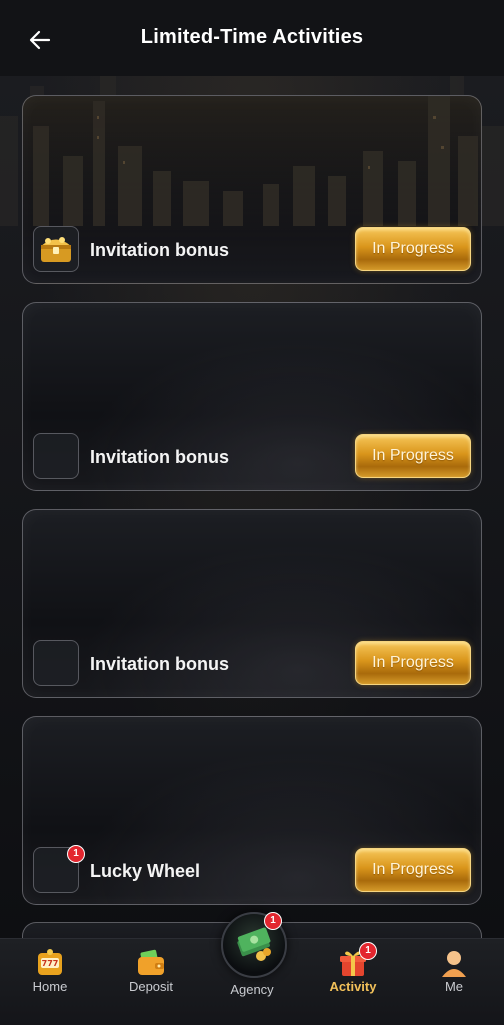  Describe the element at coordinates (255, 161) in the screenshot. I see `card-city-image` at that location.